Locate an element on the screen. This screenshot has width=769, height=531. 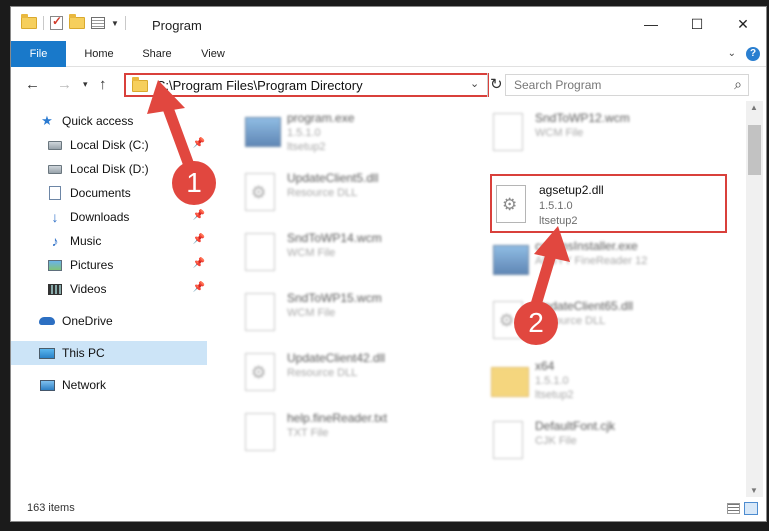
tab-view: View is located at coordinates (213, 54).